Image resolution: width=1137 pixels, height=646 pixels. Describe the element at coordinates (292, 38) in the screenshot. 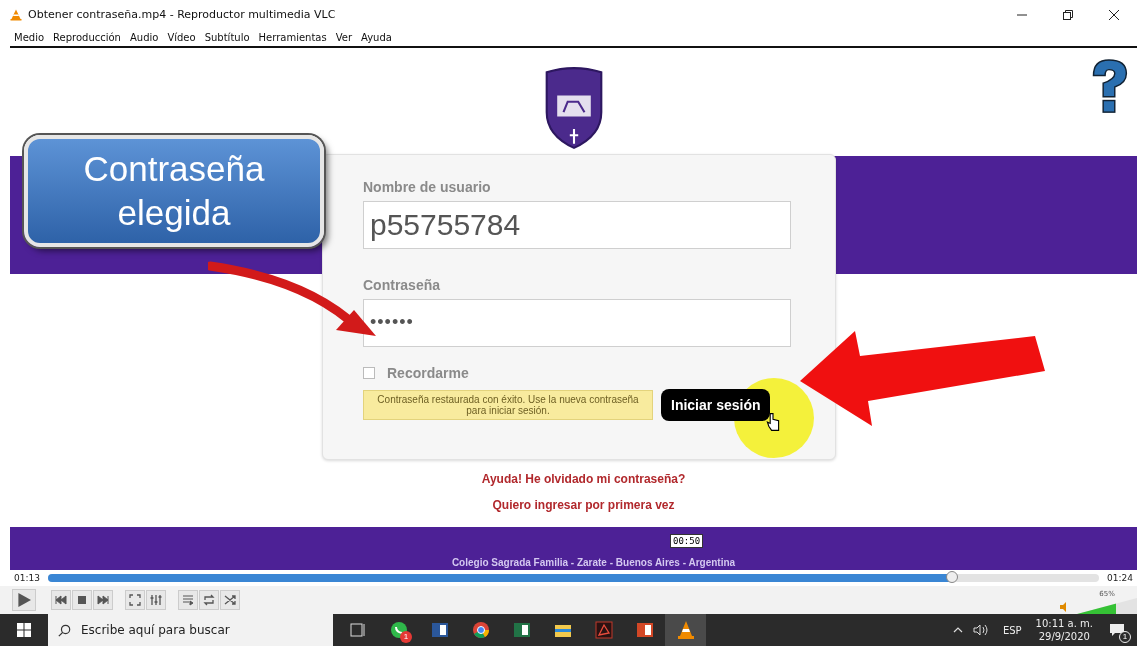

I see `menu-item: Herramientas` at that location.